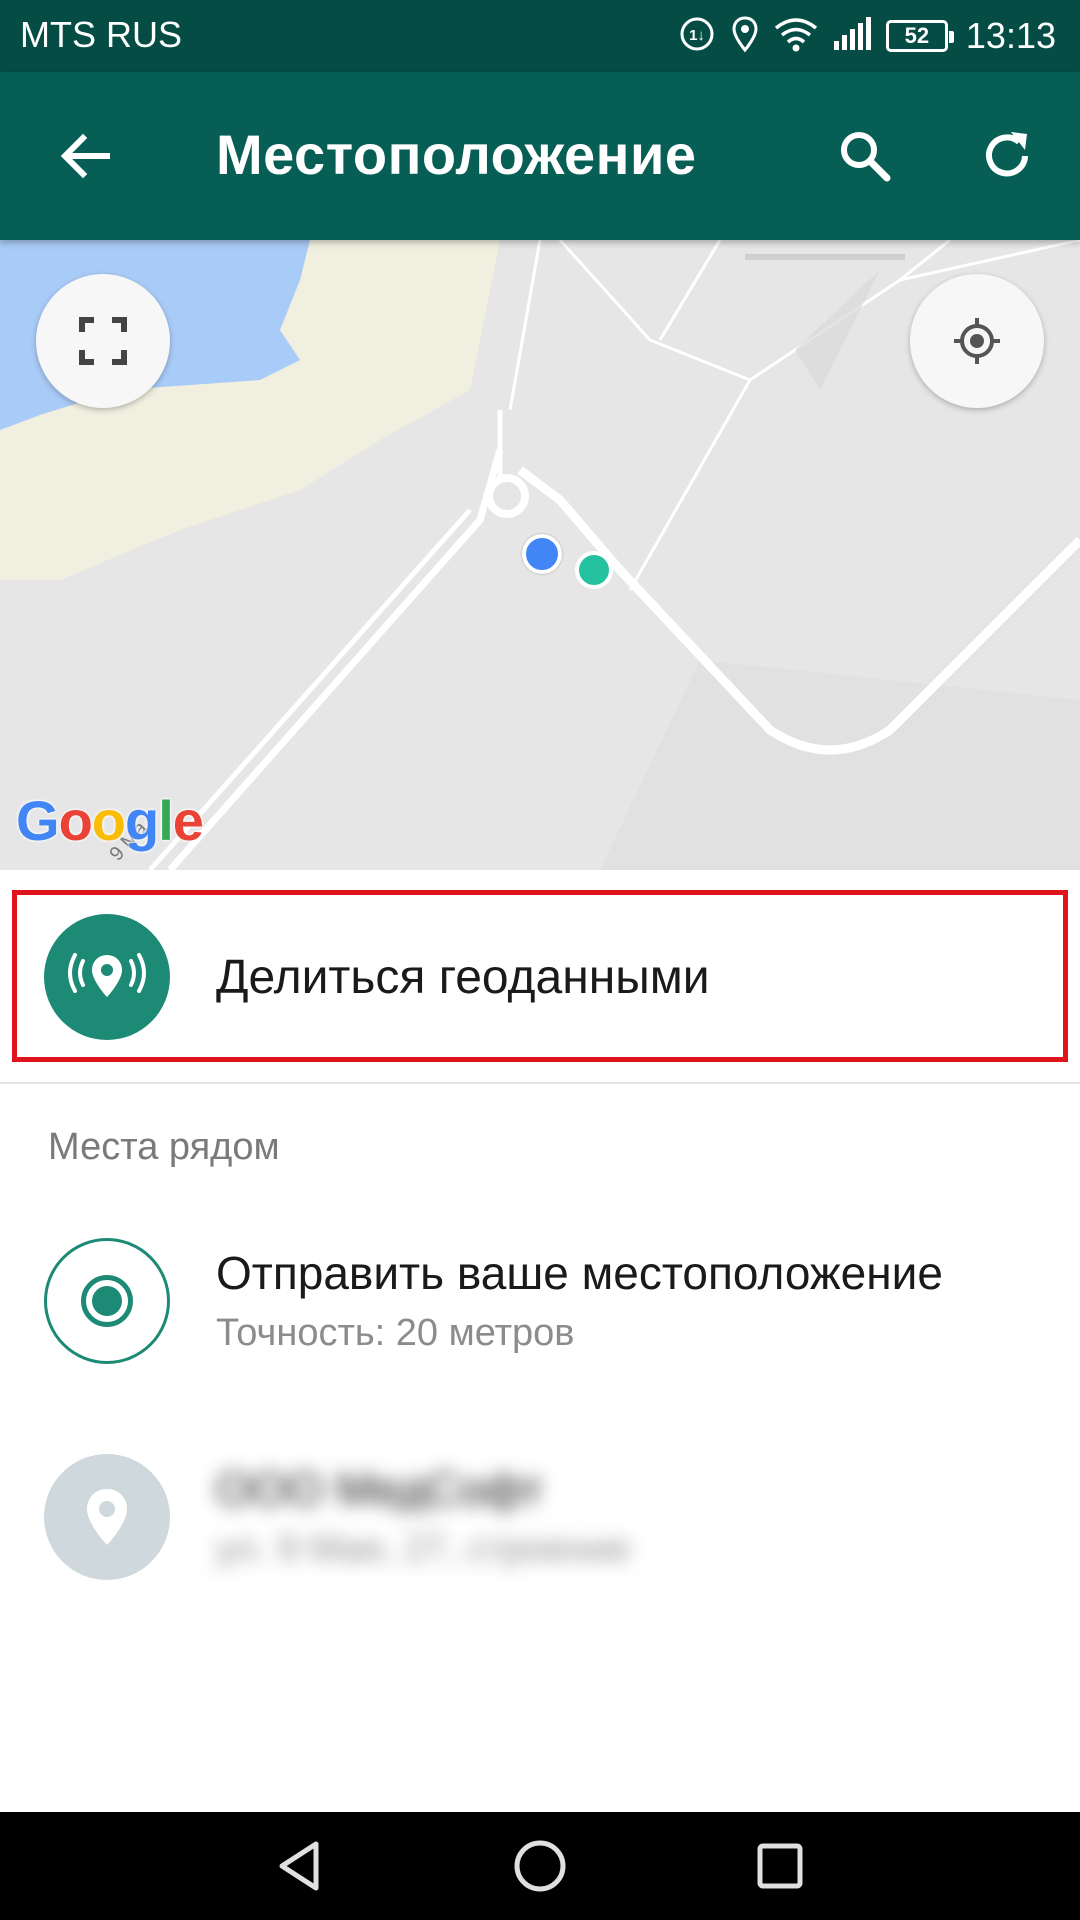 This screenshot has height=1920, width=1080. Describe the element at coordinates (1010, 35) in the screenshot. I see `clock: 13:13` at that location.